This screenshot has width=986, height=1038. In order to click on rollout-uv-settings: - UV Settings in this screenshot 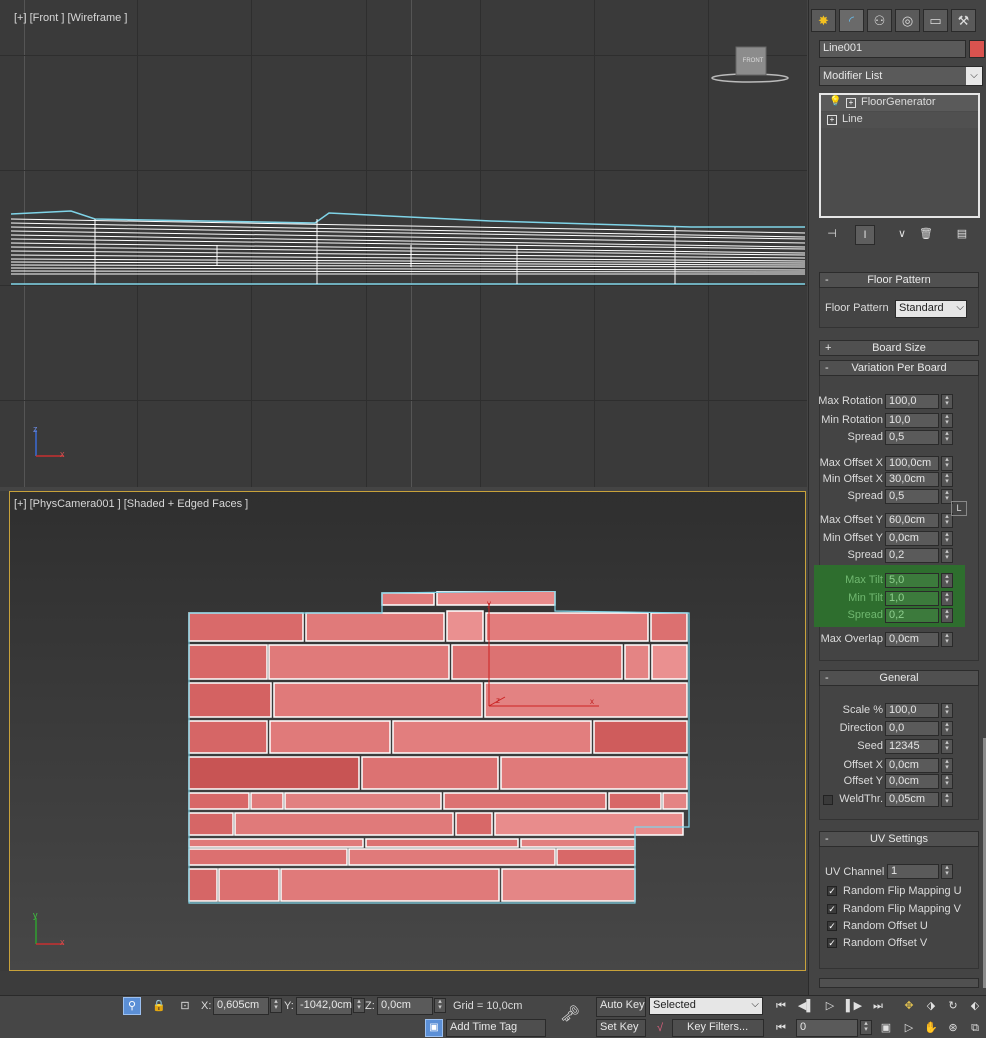, I will do `click(899, 839)`.